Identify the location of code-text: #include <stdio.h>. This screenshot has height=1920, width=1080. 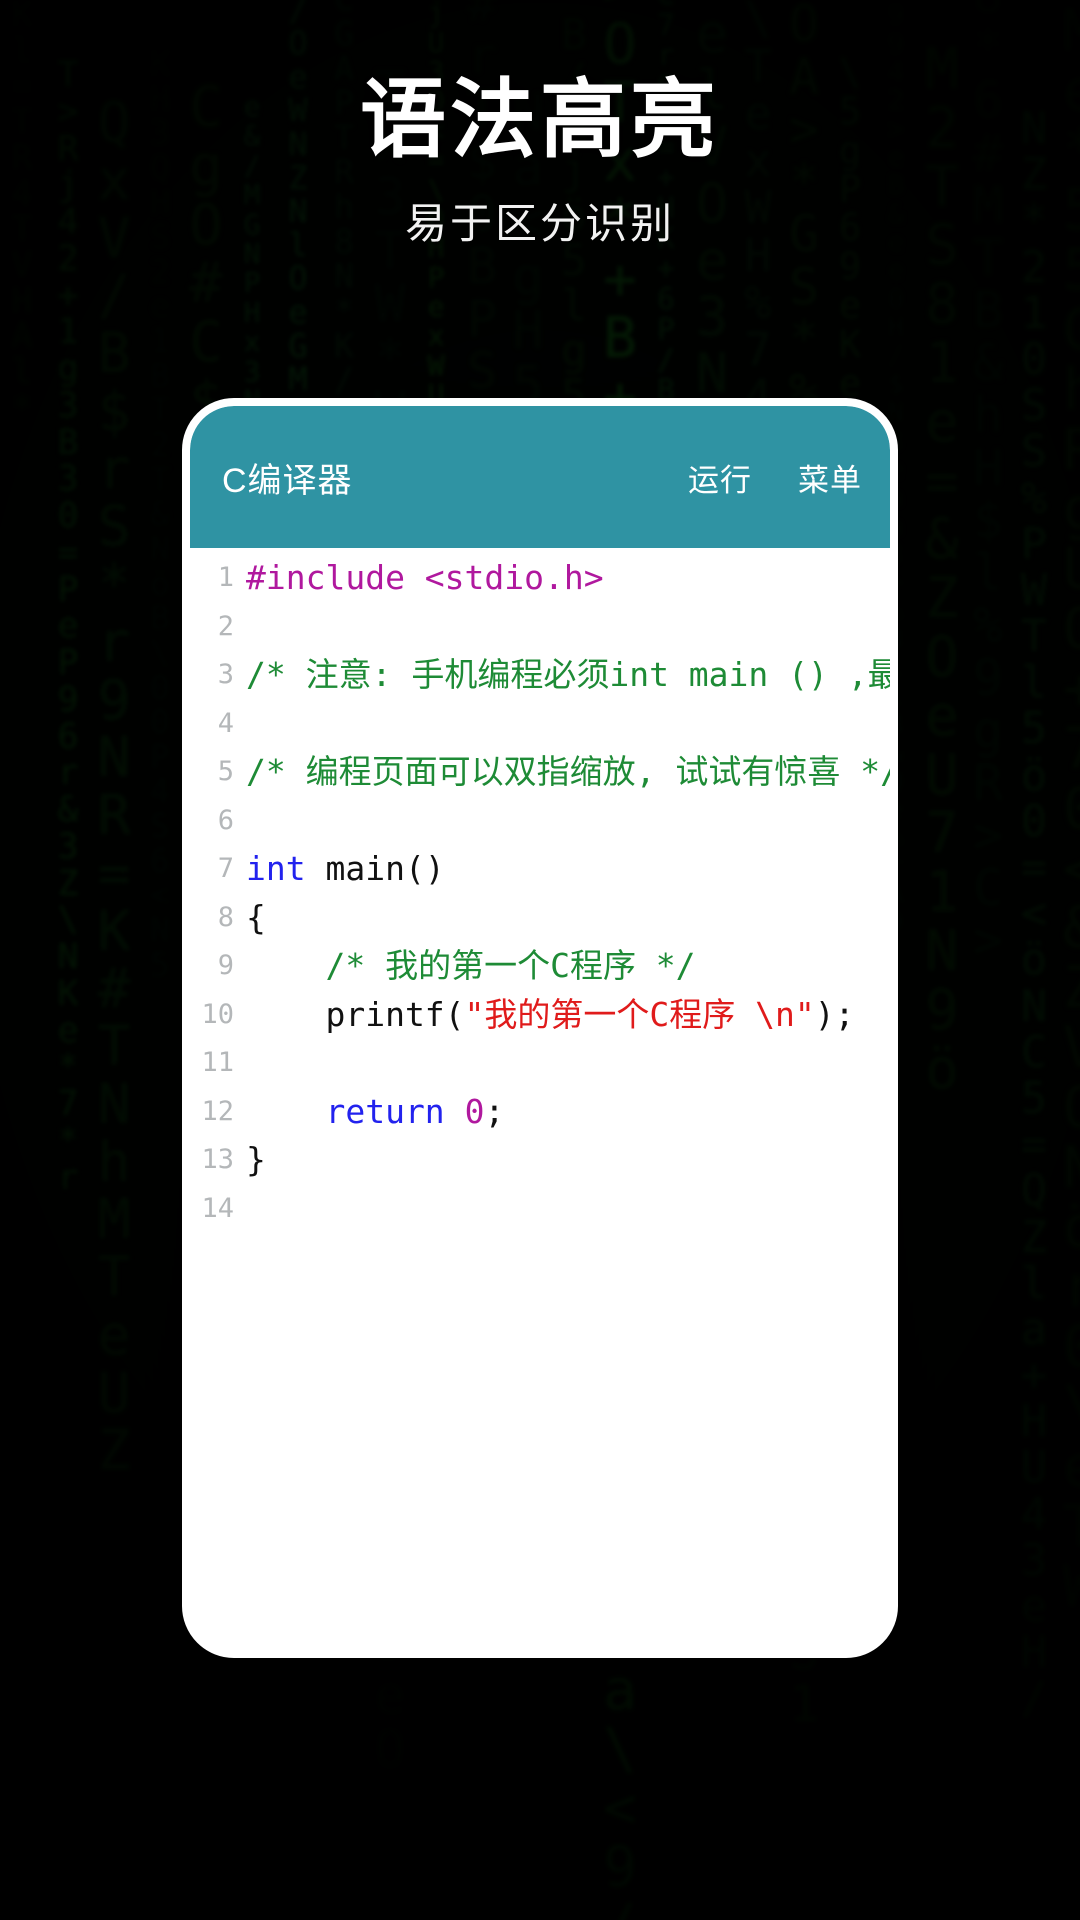
(568, 578).